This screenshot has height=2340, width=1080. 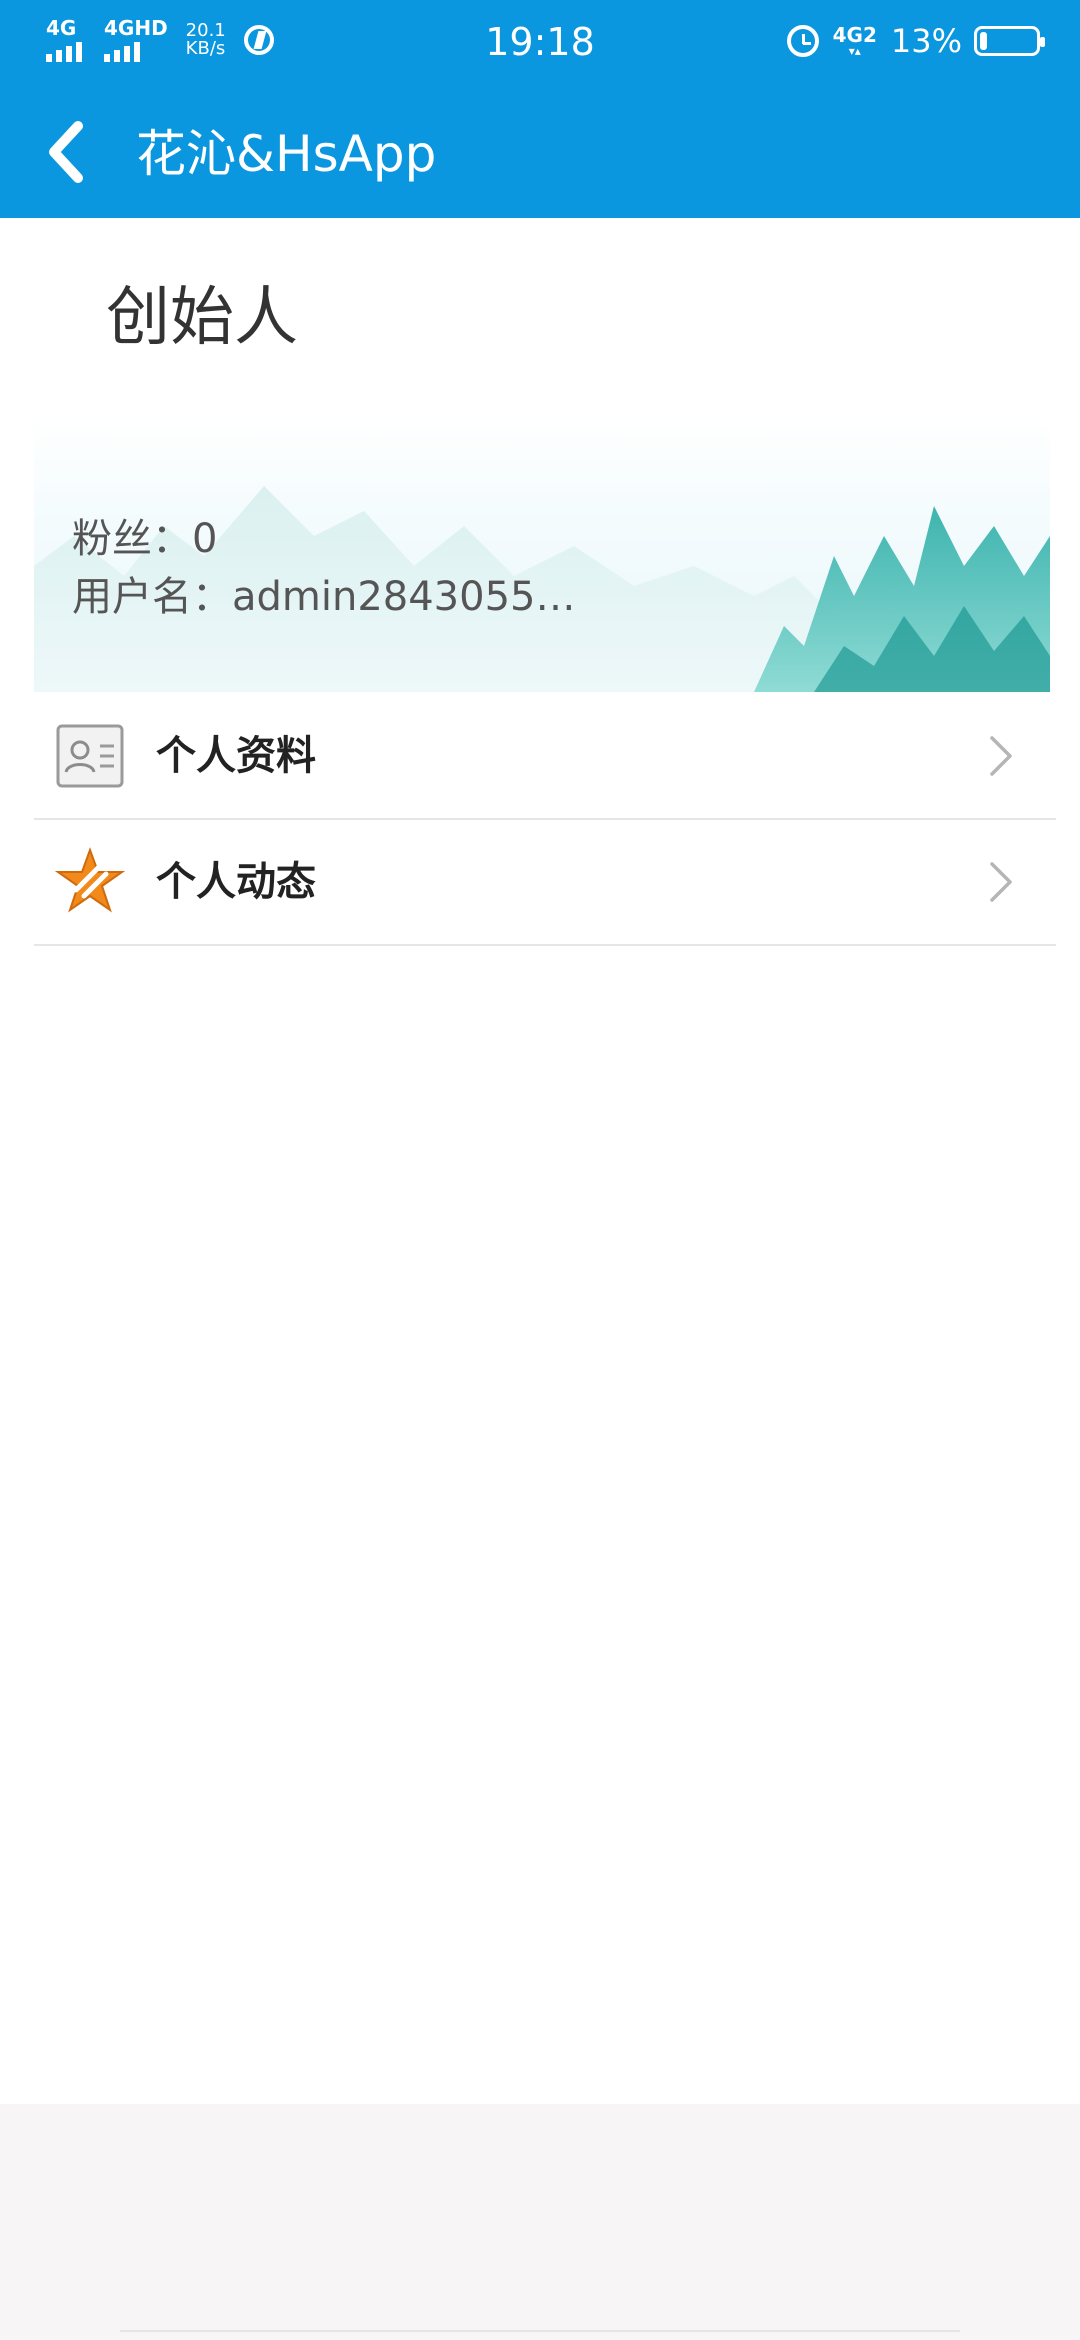 I want to click on star-dynamic-icon, so click(x=90, y=880).